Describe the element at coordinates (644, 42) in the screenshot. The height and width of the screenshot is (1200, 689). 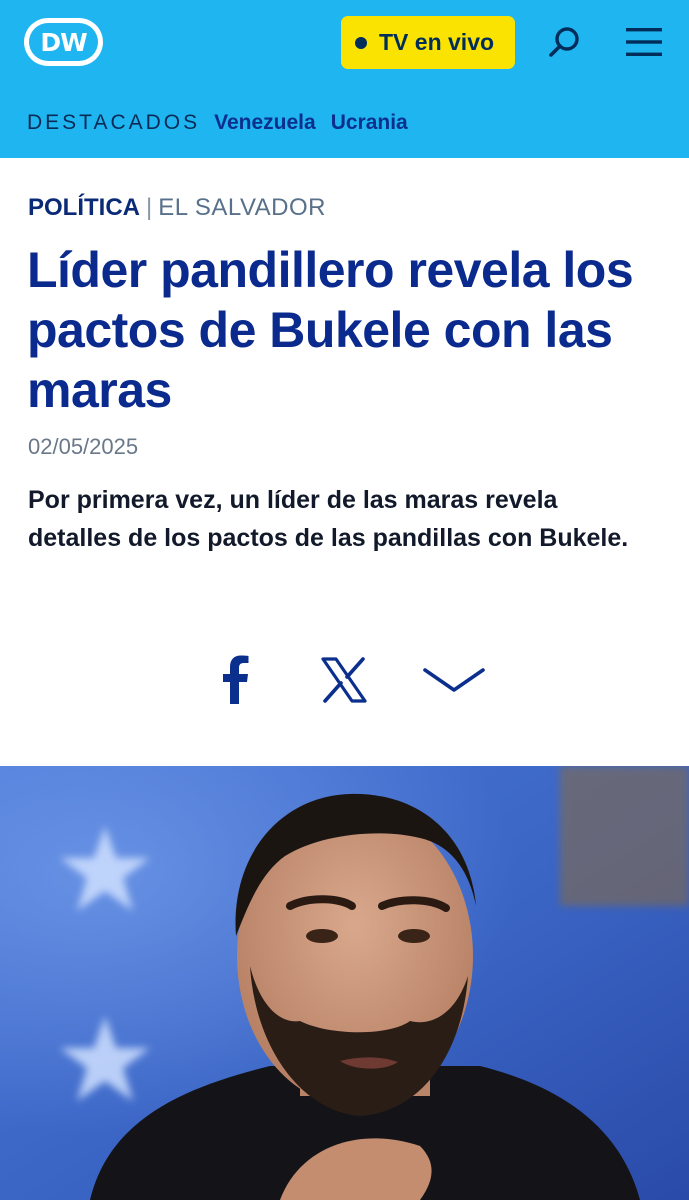
I see `menu-icon` at that location.